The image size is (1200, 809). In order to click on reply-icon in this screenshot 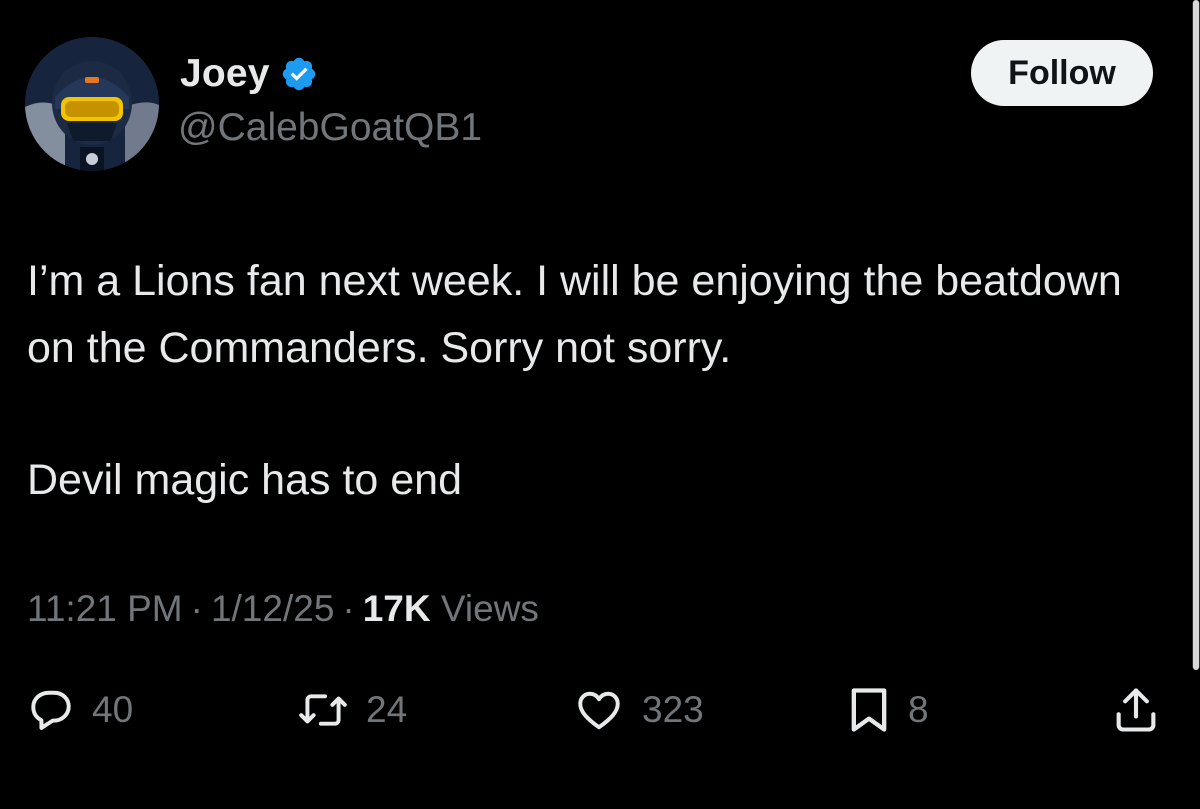, I will do `click(51, 710)`.